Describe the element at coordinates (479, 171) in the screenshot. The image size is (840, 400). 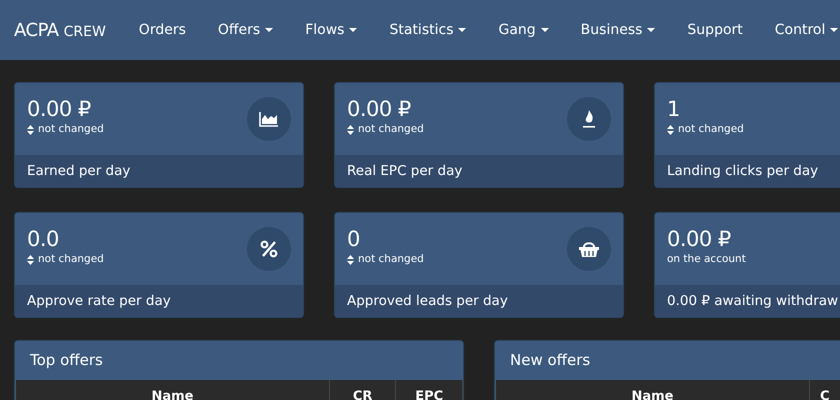
I see `stat-label: Real EPC per day` at that location.